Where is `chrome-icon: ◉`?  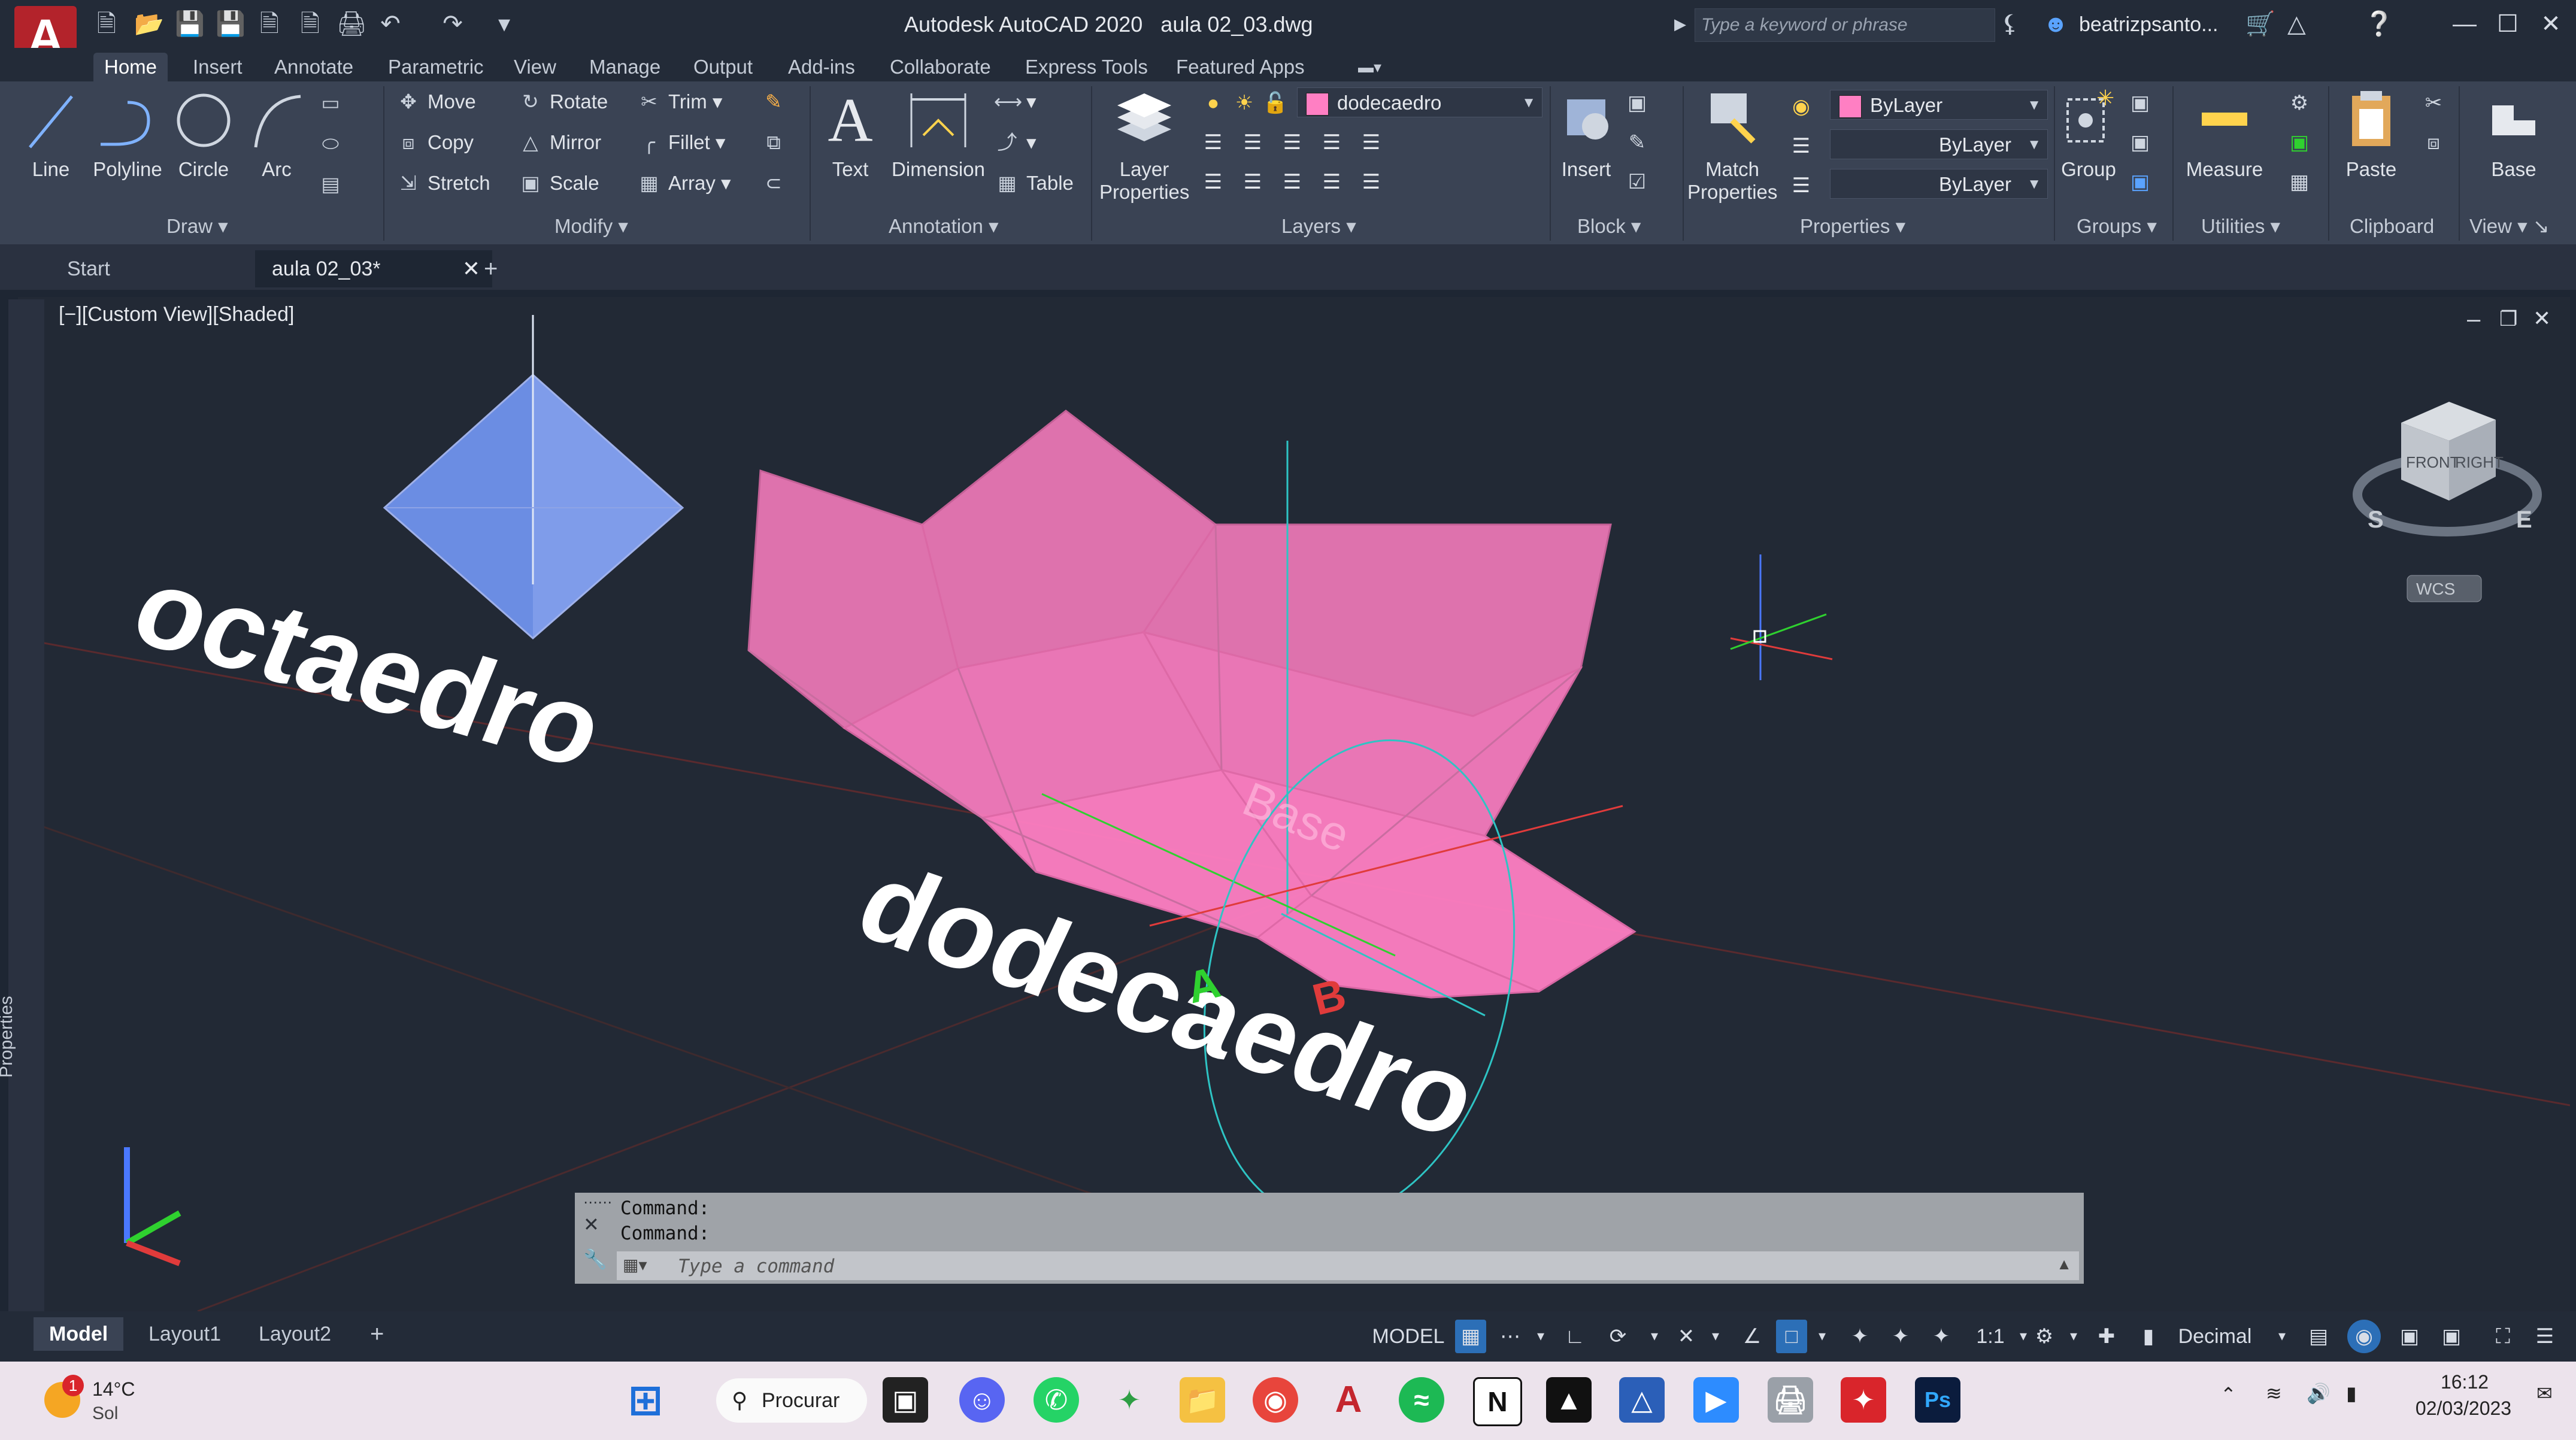
chrome-icon: ◉ is located at coordinates (1275, 1400).